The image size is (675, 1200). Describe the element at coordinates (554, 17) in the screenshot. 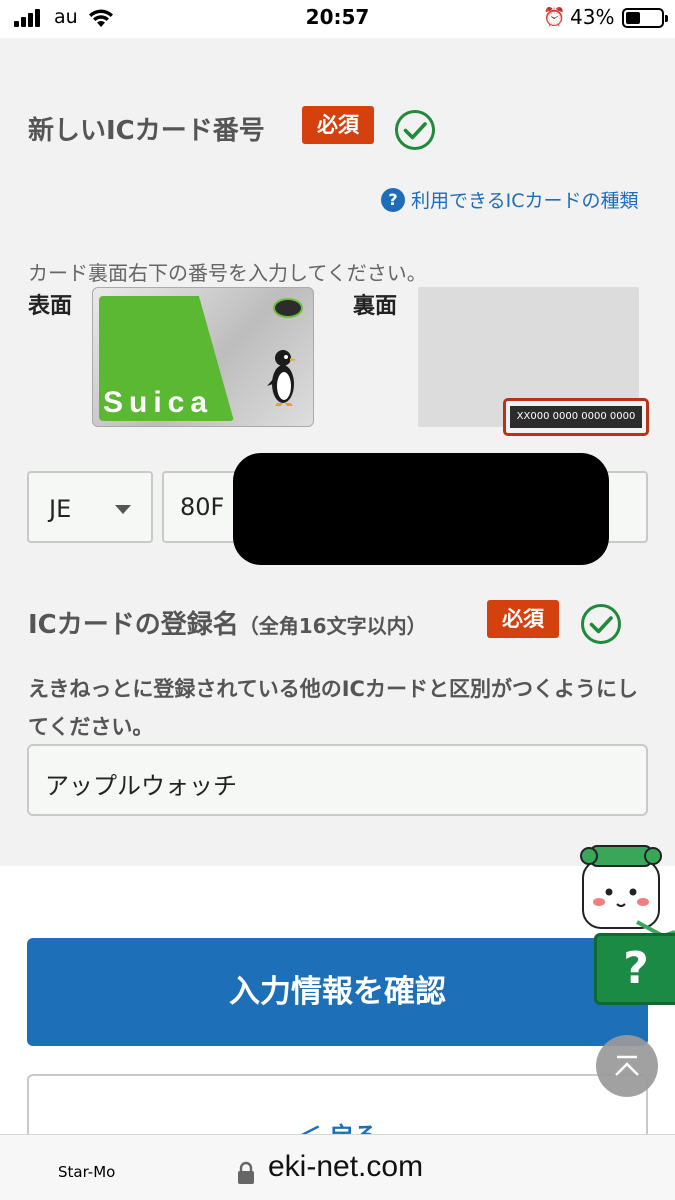

I see `alarm-icon: ⏰` at that location.